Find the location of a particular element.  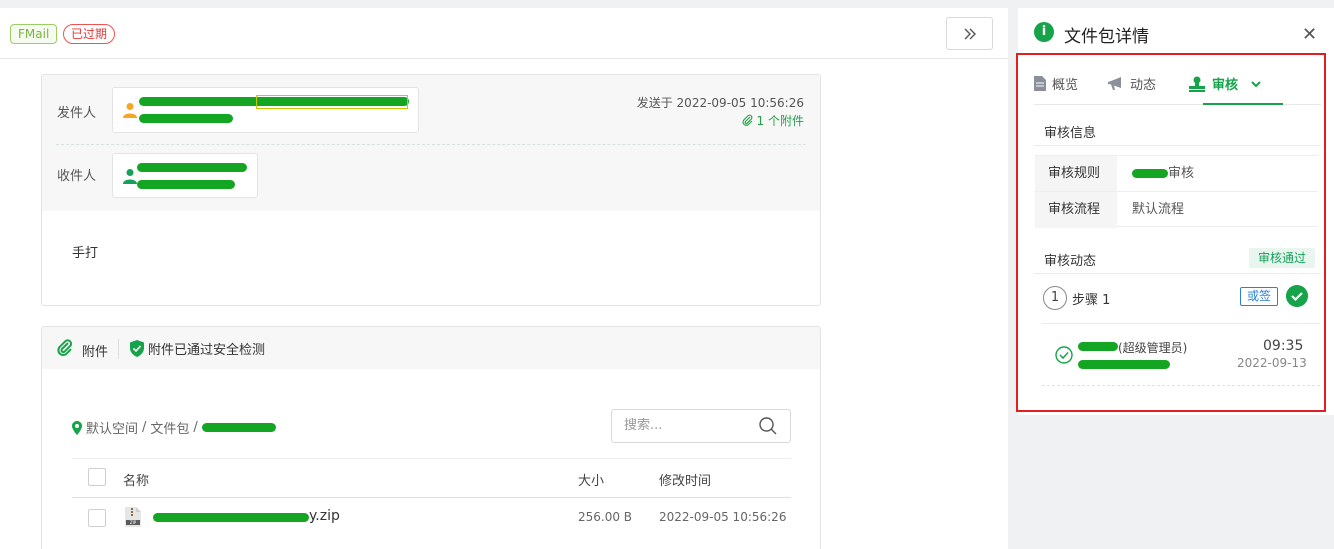

attachment-count-link: 1 个附件 is located at coordinates (773, 120).